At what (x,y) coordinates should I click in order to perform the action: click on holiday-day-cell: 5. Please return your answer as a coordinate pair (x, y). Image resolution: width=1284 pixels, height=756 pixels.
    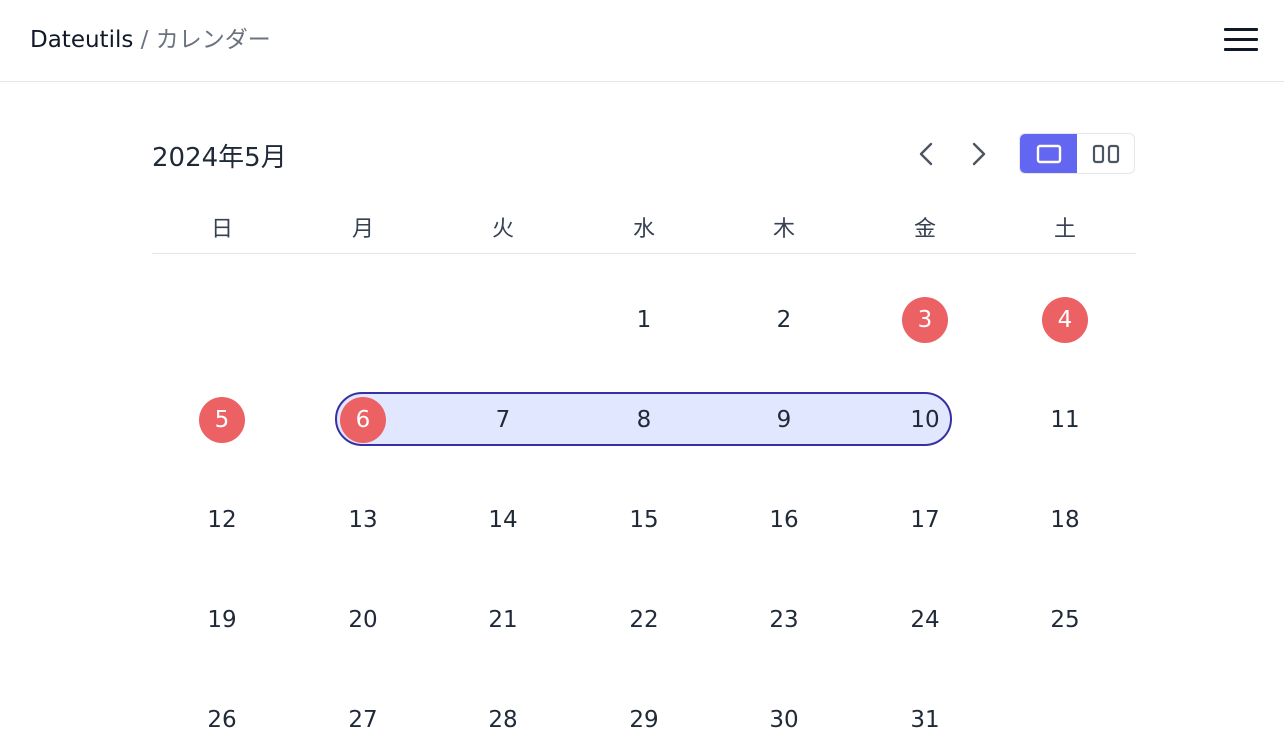
    Looking at the image, I should click on (222, 420).